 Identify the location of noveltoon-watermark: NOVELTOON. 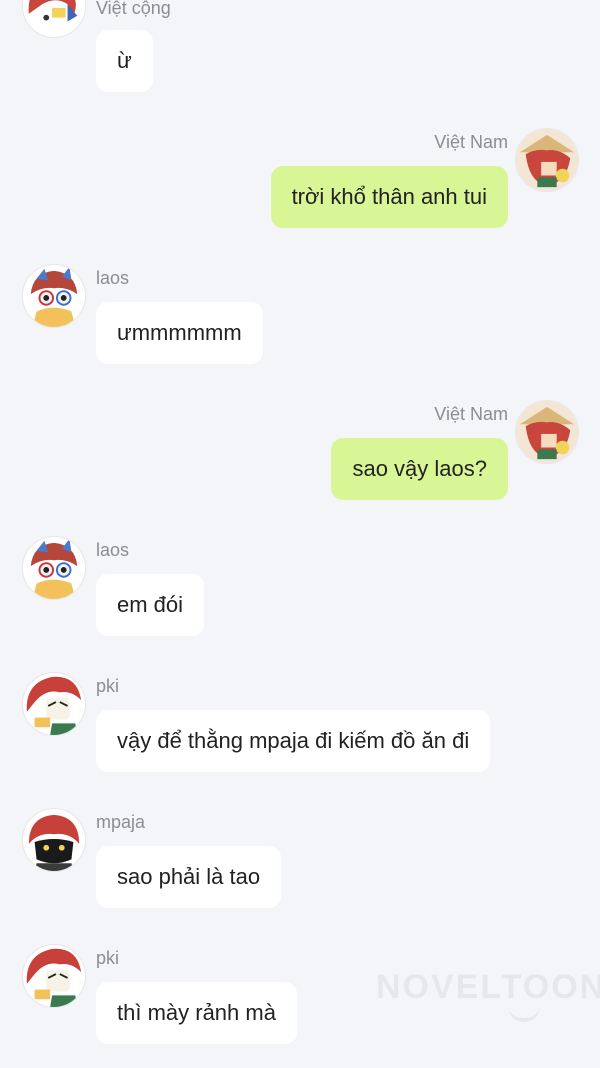
(488, 987).